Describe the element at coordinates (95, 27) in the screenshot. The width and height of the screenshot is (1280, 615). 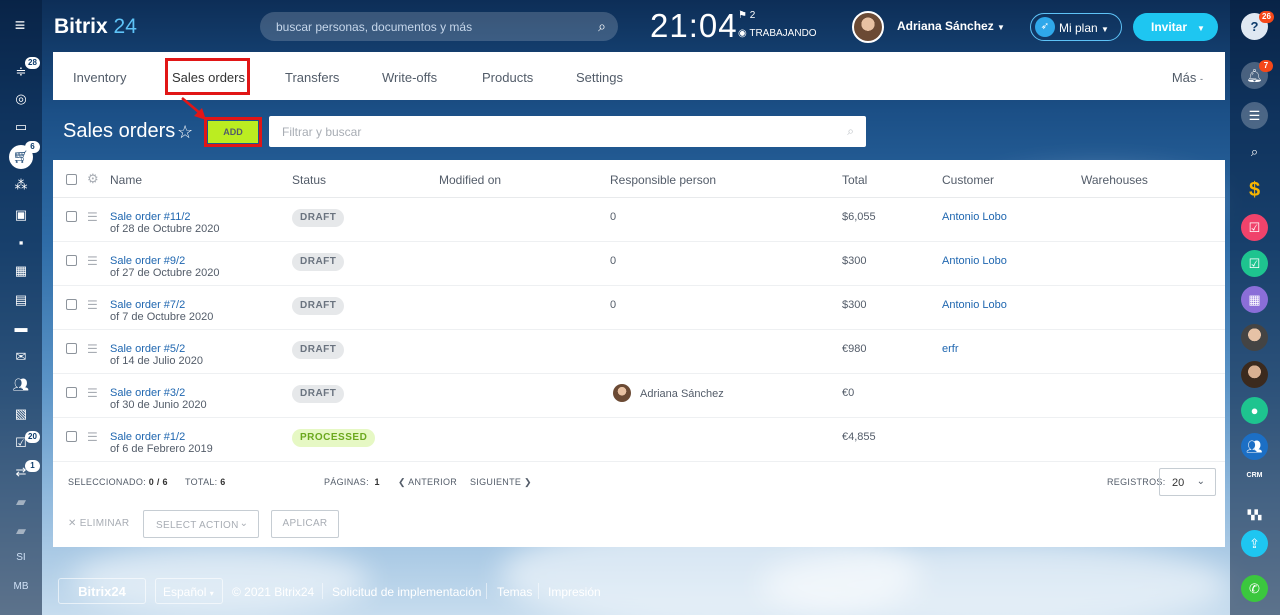
I see `bitrix-logo: Bitrix 24` at that location.